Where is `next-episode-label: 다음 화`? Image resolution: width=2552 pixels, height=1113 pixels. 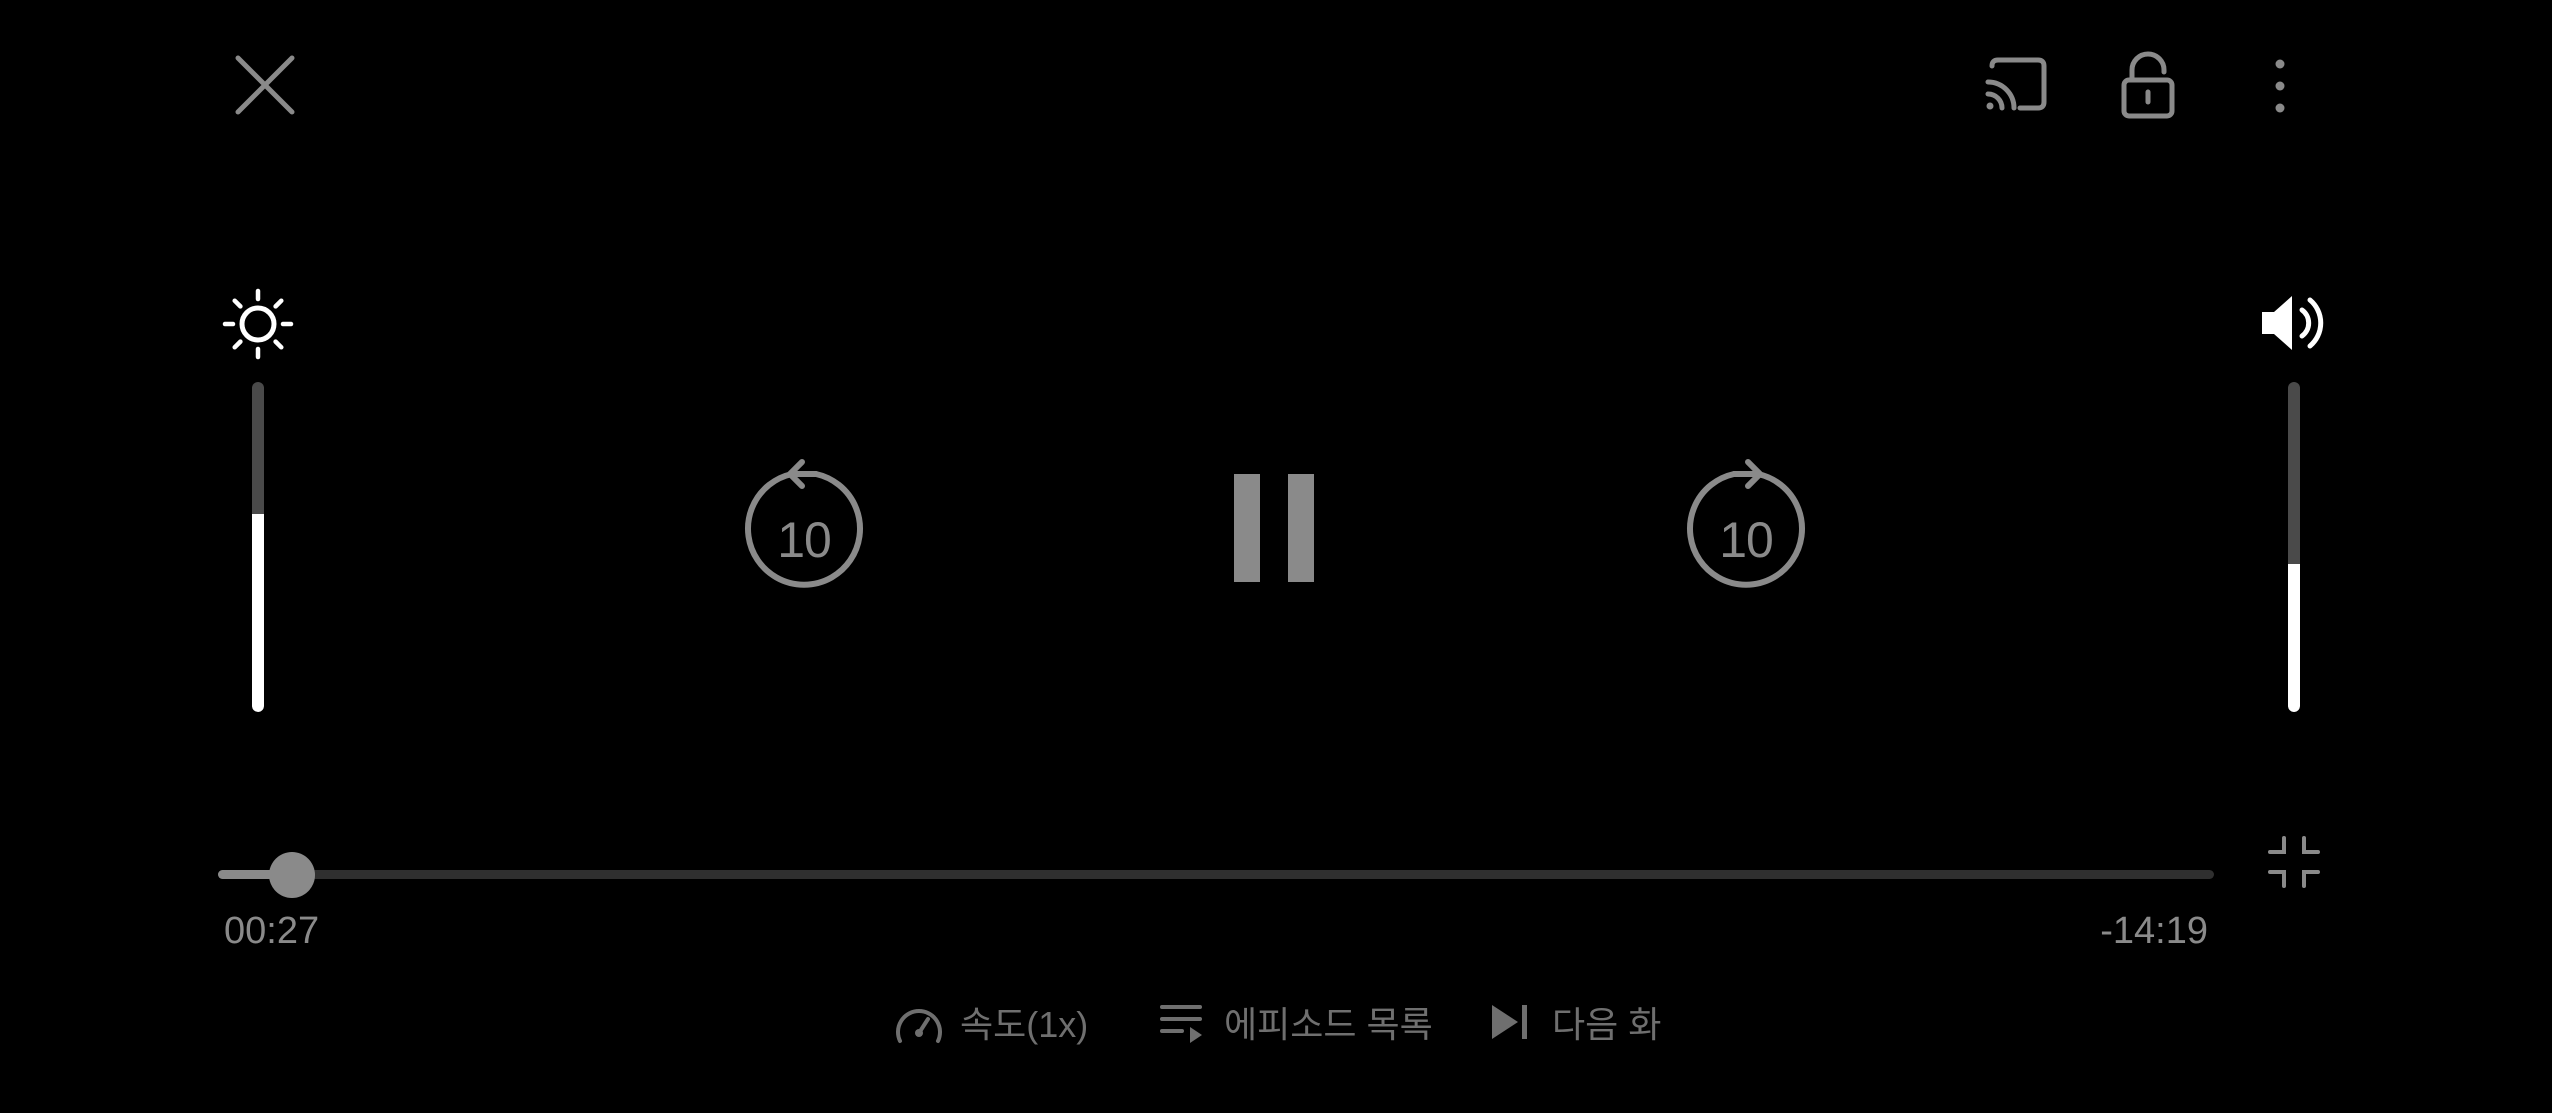
next-episode-label: 다음 화 is located at coordinates (1607, 1024).